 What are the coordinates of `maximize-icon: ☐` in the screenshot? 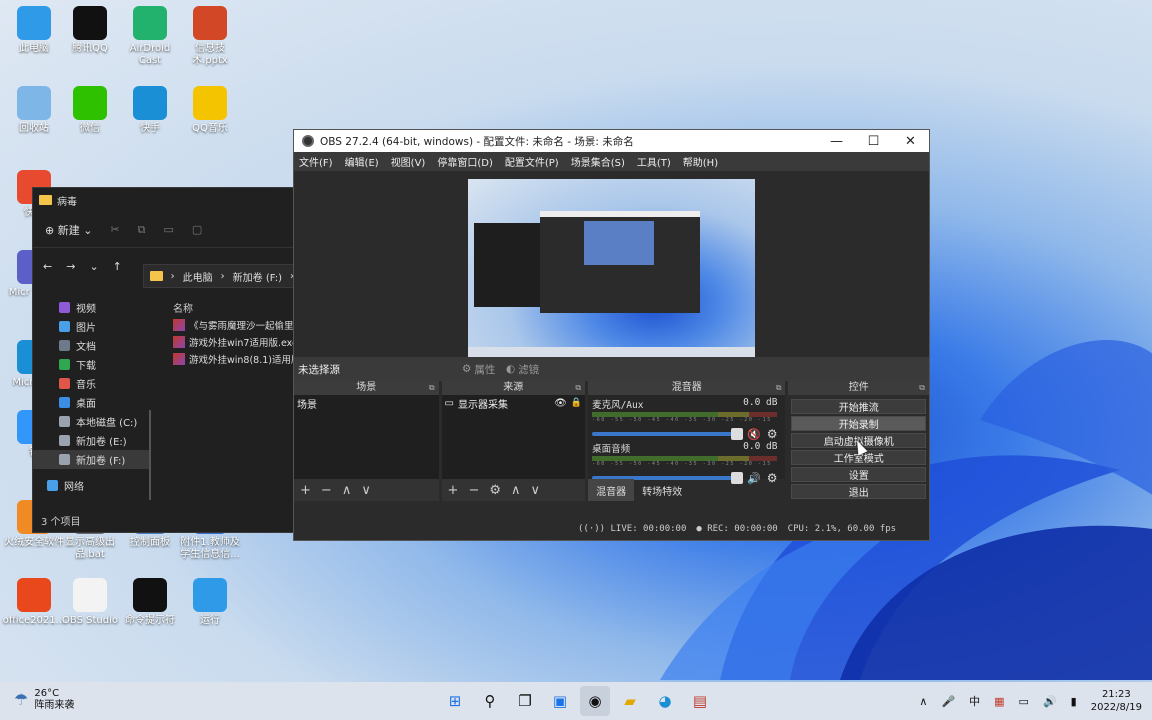 It's located at (873, 141).